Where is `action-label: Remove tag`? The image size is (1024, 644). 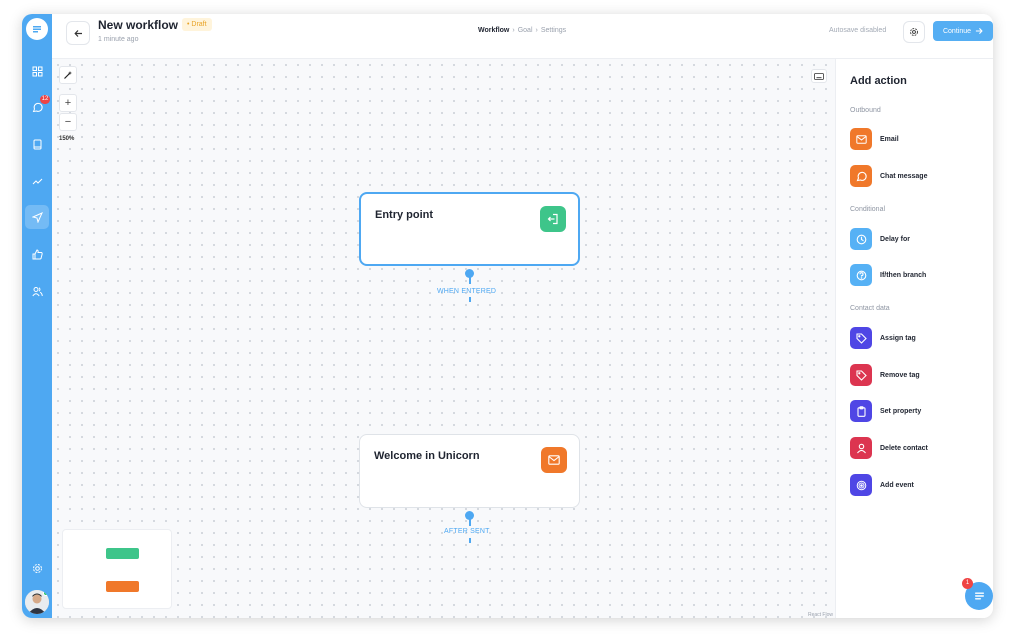 action-label: Remove tag is located at coordinates (900, 375).